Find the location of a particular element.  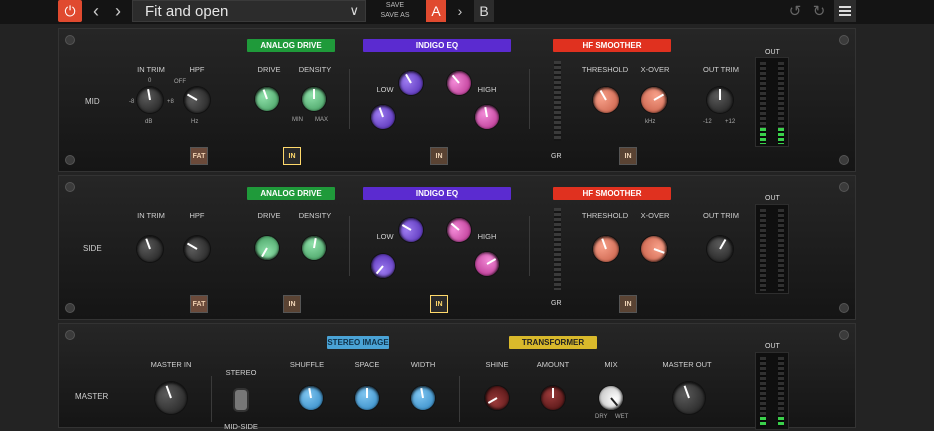

preset-a-button: A is located at coordinates (436, 11).